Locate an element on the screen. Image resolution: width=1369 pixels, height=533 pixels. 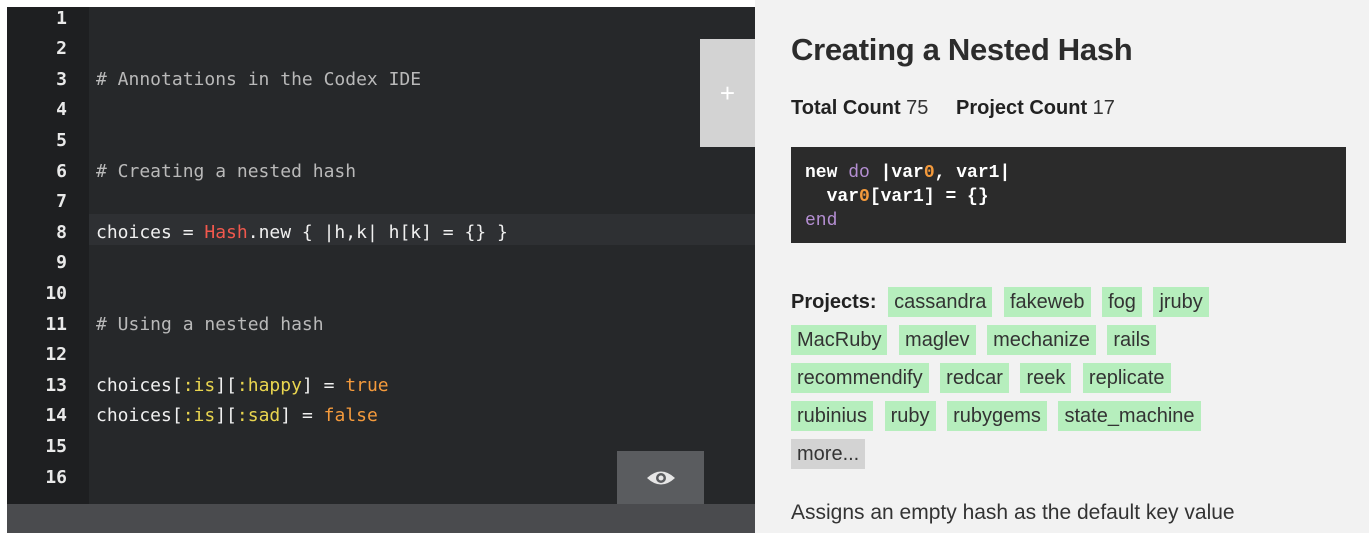
code-comment: # Using a nested hash is located at coordinates (210, 325).